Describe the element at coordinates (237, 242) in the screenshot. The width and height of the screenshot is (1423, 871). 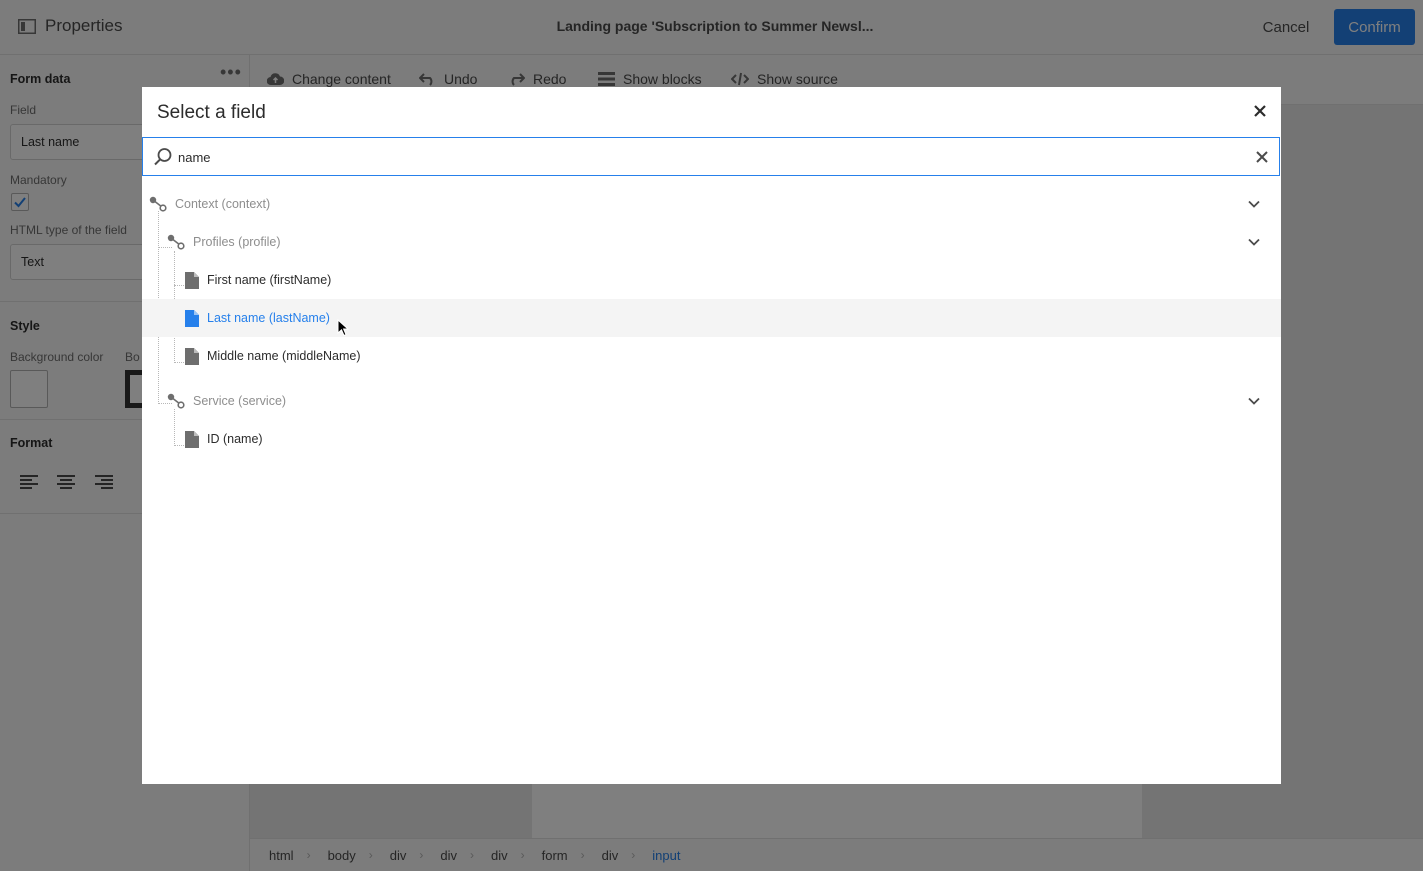
I see `tree-label: Profiles (profile)` at that location.